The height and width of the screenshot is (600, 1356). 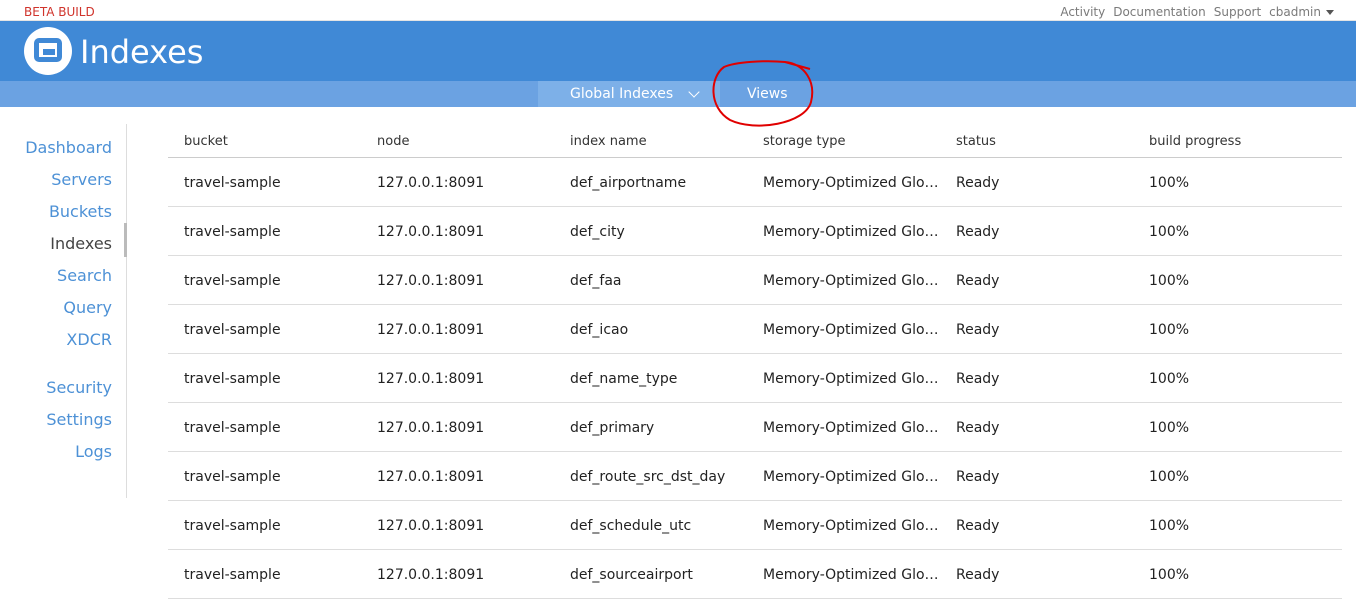 I want to click on column-header-node: node, so click(x=393, y=141).